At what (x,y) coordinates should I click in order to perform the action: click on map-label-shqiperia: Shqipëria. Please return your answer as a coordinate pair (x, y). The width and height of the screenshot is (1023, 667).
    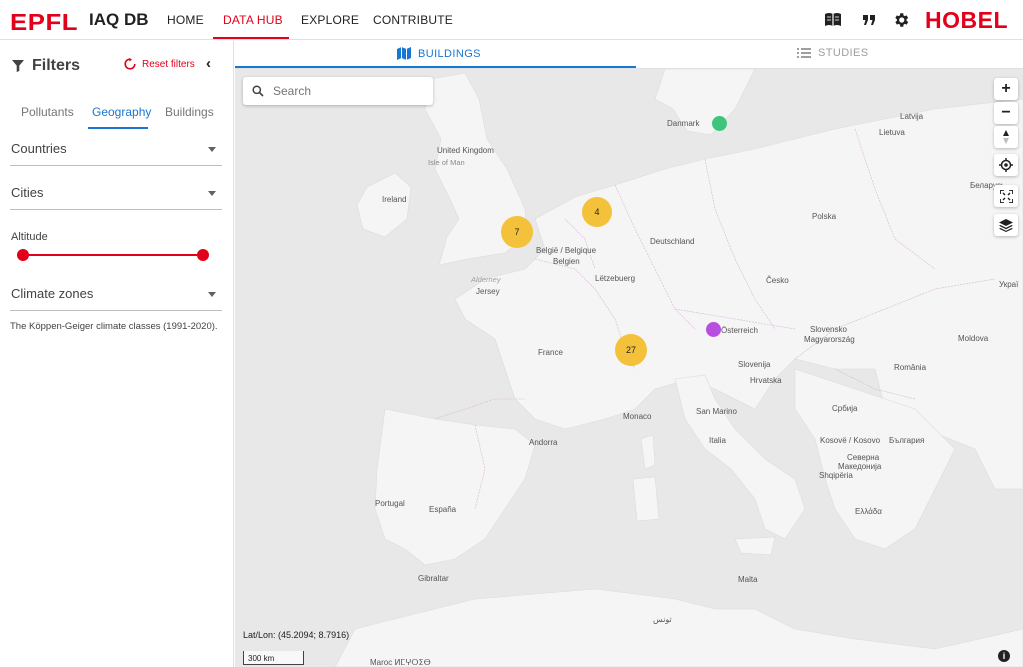
    Looking at the image, I should click on (836, 475).